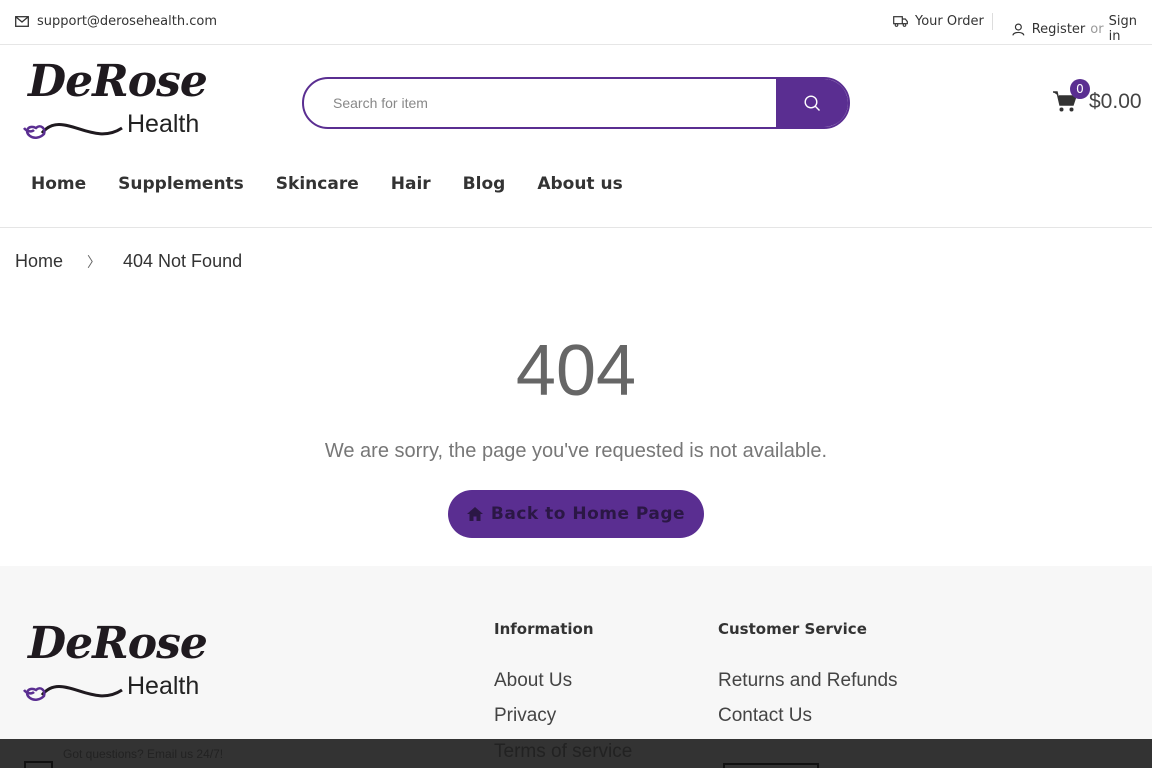  Describe the element at coordinates (39, 261) in the screenshot. I see `breadcrumb-home: Home` at that location.